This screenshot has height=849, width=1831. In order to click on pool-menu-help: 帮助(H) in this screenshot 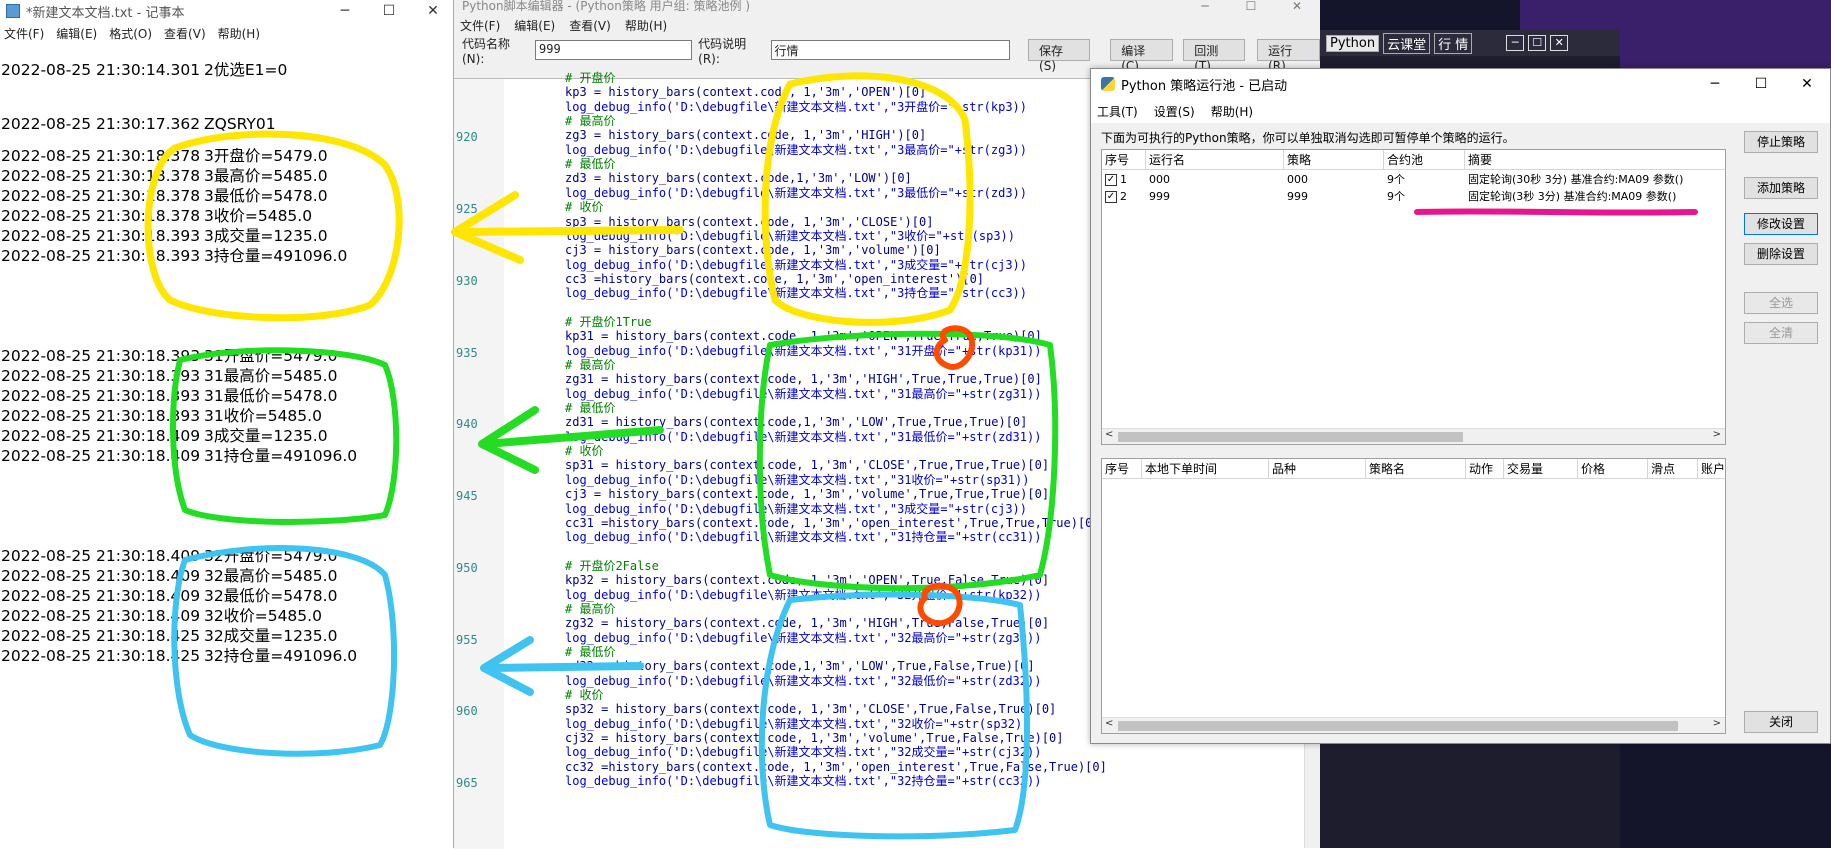, I will do `click(1232, 111)`.